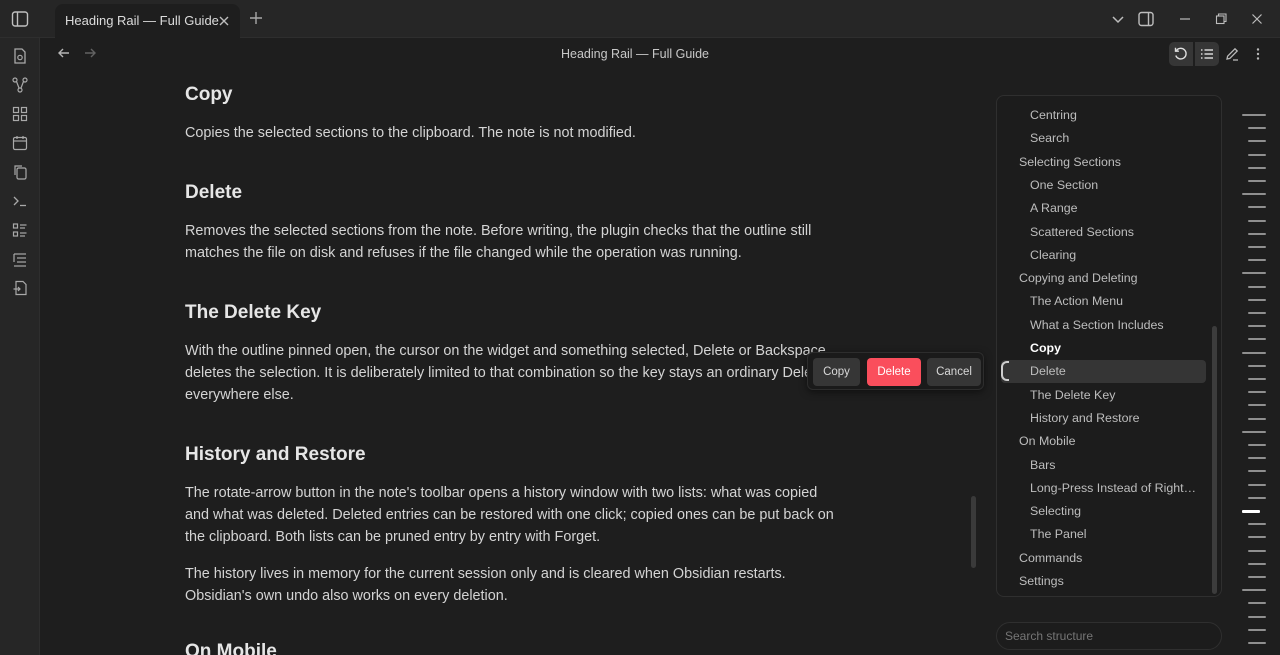 The height and width of the screenshot is (655, 1280). I want to click on outline-item: Scattered Sections, so click(1115, 232).